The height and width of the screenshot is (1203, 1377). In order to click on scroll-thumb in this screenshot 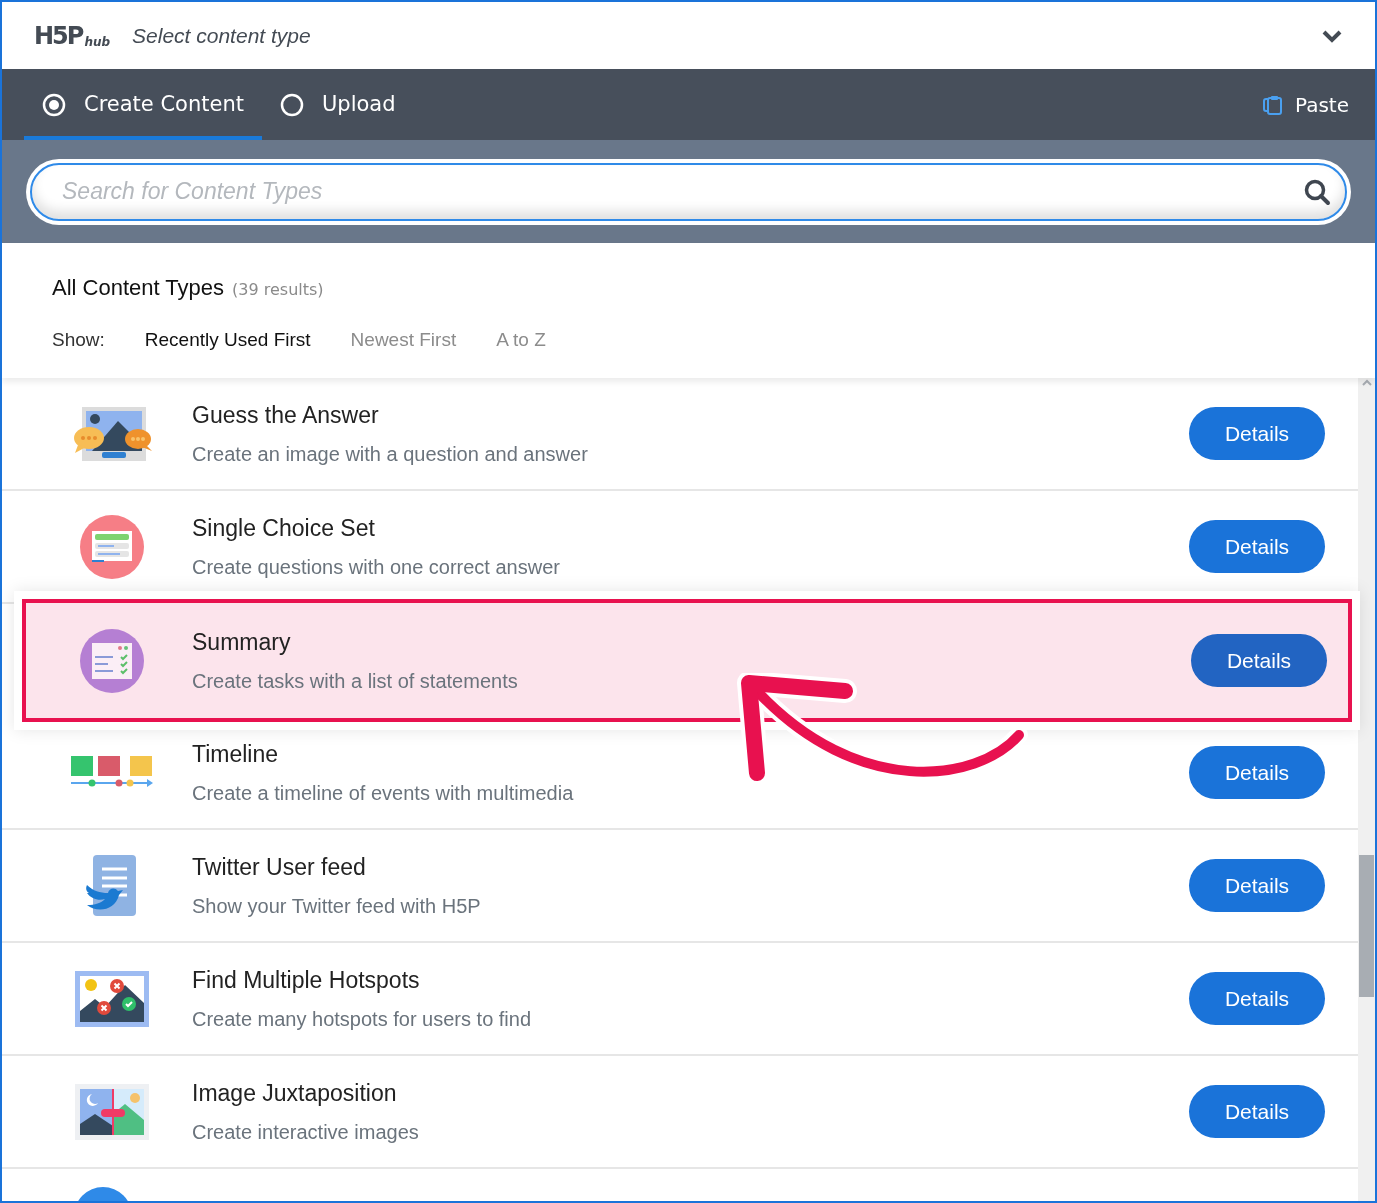, I will do `click(1366, 926)`.